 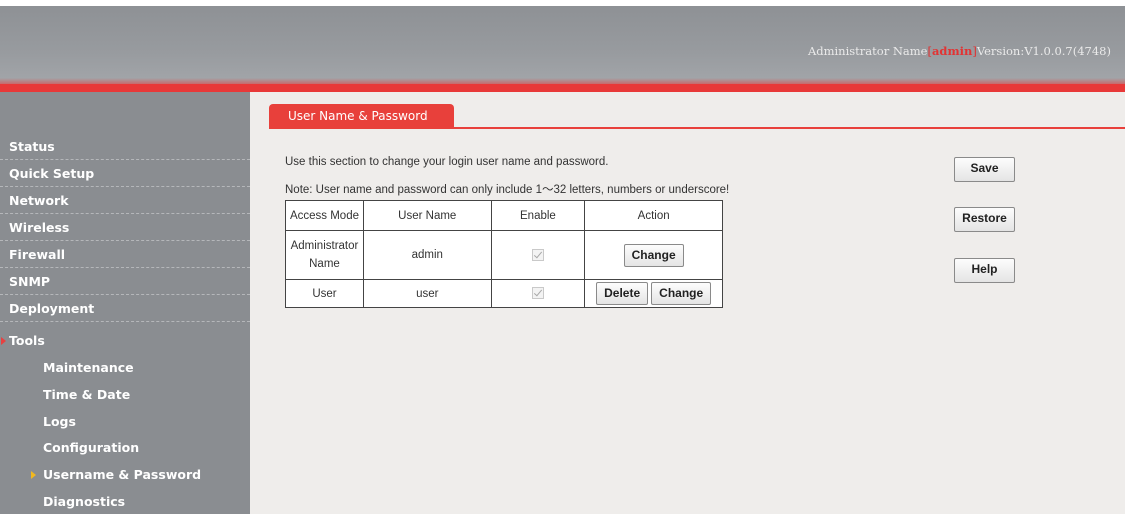 What do you see at coordinates (87, 394) in the screenshot?
I see `sidebar-subitem-label: Time & Date` at bounding box center [87, 394].